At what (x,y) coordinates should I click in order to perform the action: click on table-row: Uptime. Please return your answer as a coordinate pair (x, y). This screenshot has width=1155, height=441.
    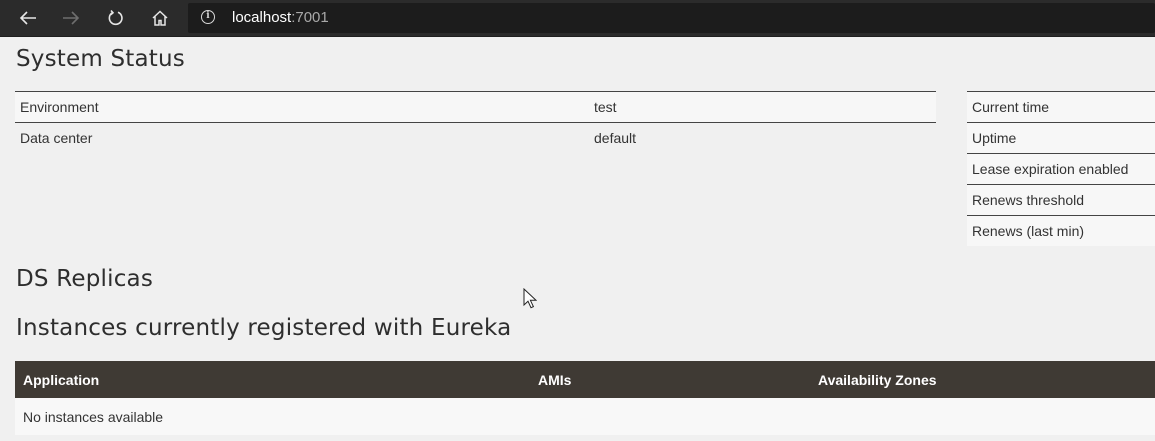
    Looking at the image, I should click on (1061, 138).